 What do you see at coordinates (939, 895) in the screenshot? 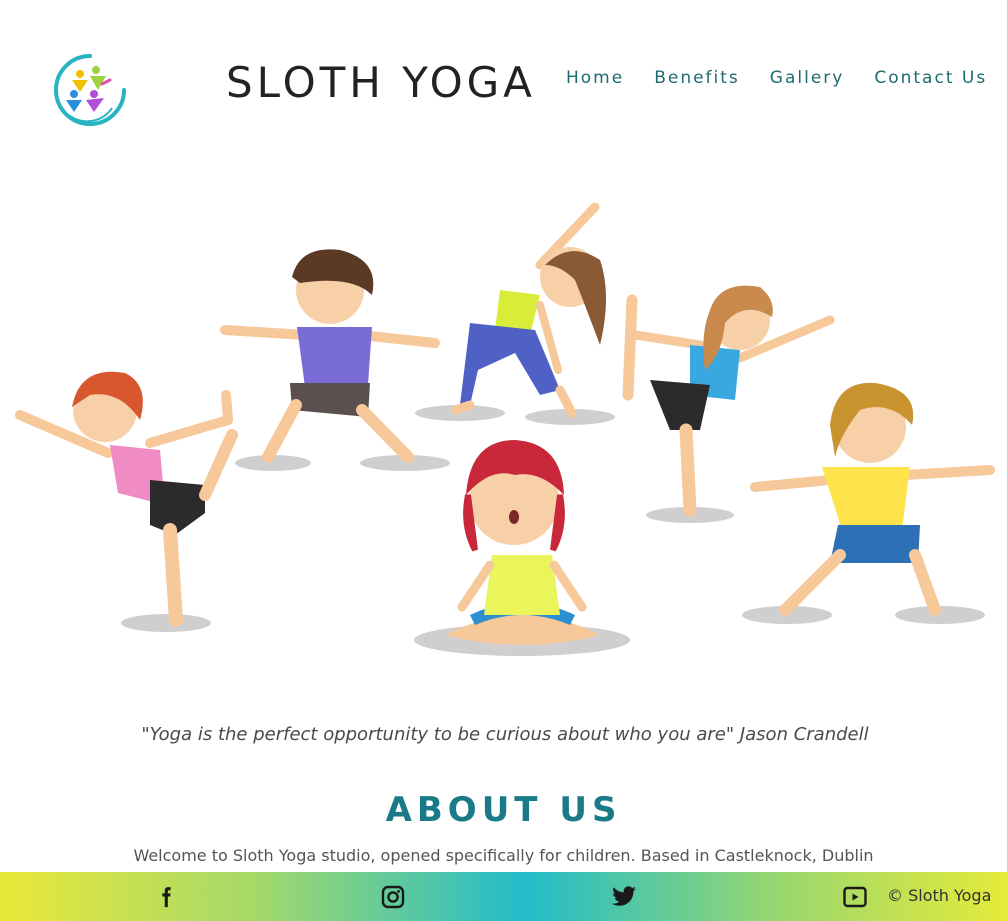
I see `copyright-text: © Sloth Yoga` at bounding box center [939, 895].